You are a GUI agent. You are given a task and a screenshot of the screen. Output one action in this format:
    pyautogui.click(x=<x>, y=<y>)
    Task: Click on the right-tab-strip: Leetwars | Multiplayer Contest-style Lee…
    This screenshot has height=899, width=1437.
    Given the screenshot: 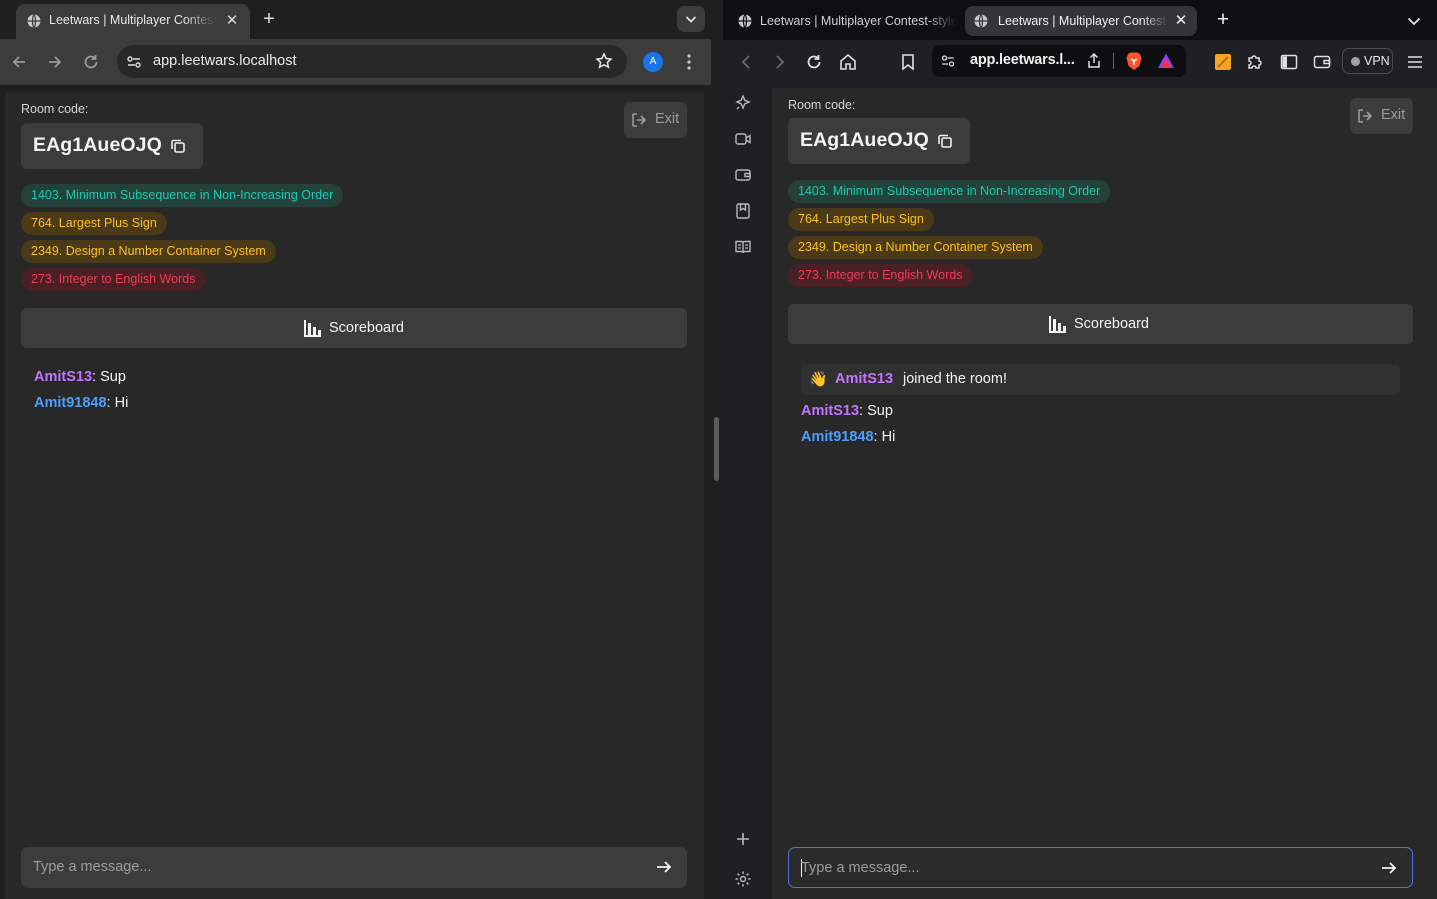 What is the action you would take?
    pyautogui.click(x=1080, y=20)
    